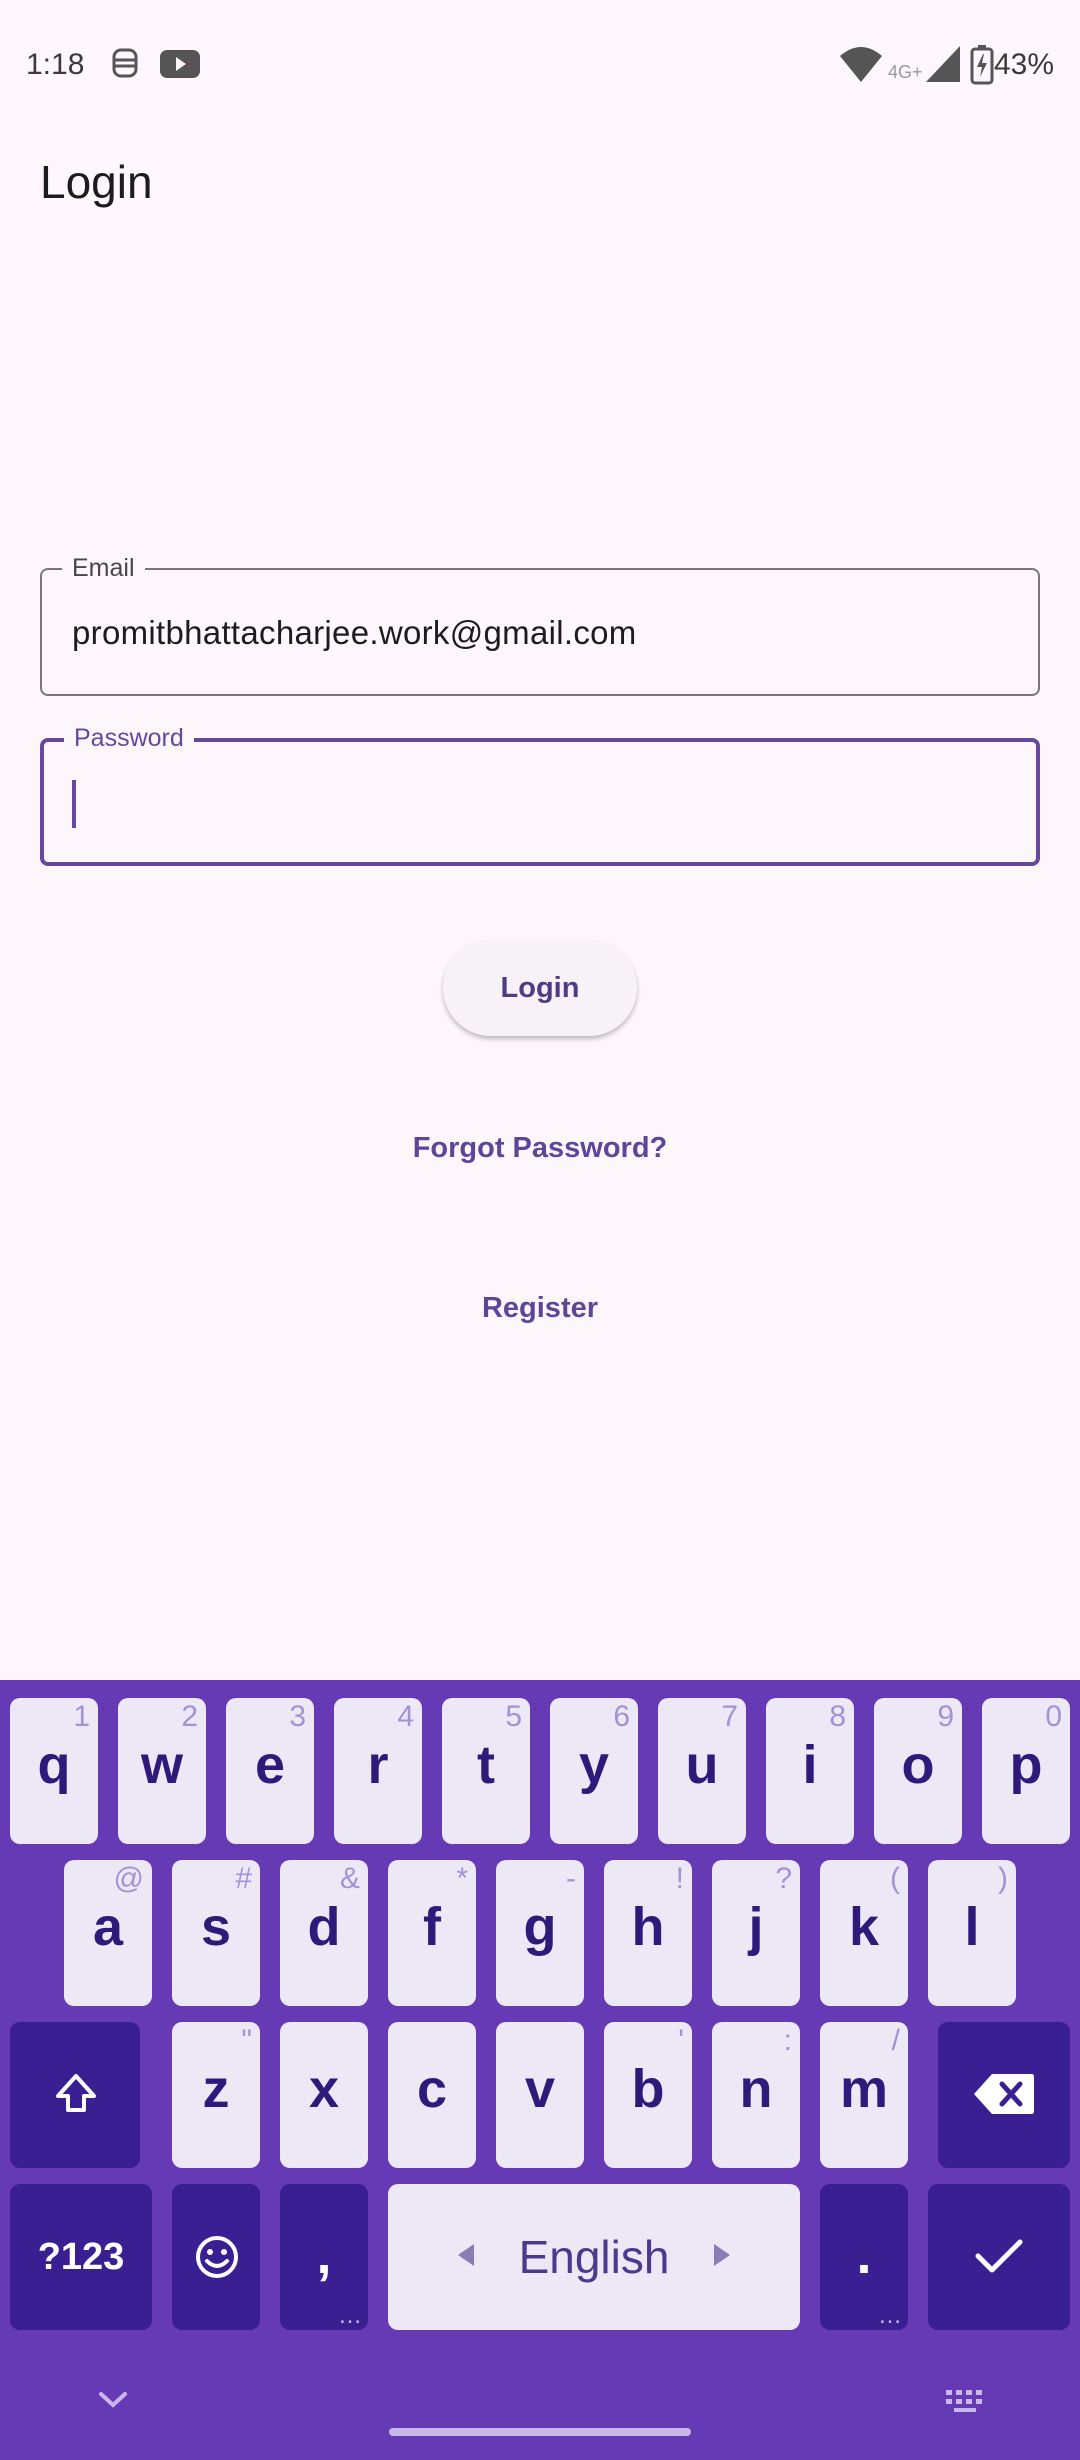  Describe the element at coordinates (54, 1771) in the screenshot. I see `key-q: q1` at that location.